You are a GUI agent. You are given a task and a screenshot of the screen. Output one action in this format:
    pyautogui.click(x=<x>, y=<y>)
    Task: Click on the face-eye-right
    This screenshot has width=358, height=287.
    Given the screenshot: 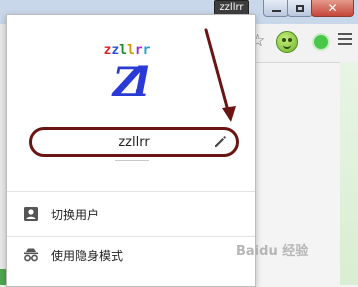 What is the action you would take?
    pyautogui.click(x=290, y=40)
    